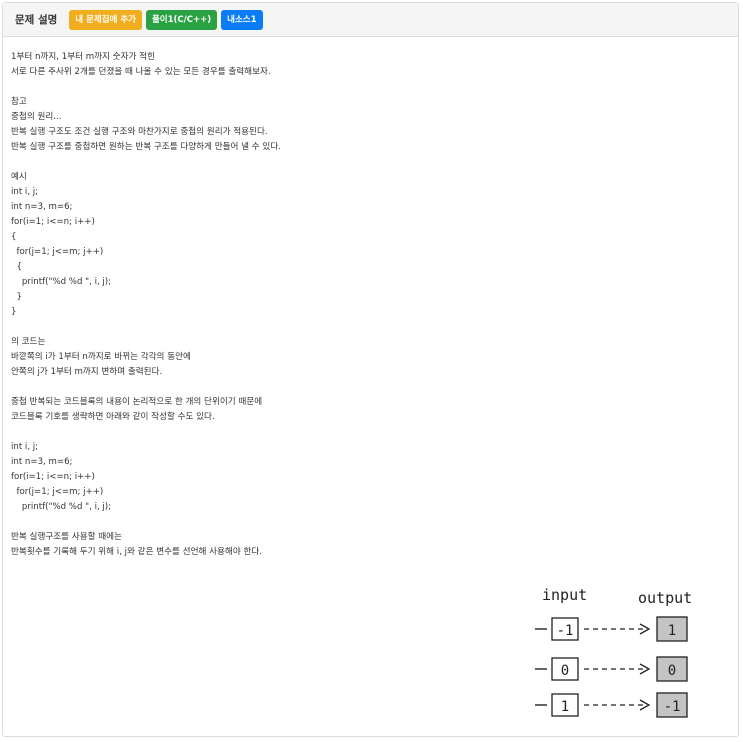  Describe the element at coordinates (665, 598) in the screenshot. I see `output-label: output` at that location.